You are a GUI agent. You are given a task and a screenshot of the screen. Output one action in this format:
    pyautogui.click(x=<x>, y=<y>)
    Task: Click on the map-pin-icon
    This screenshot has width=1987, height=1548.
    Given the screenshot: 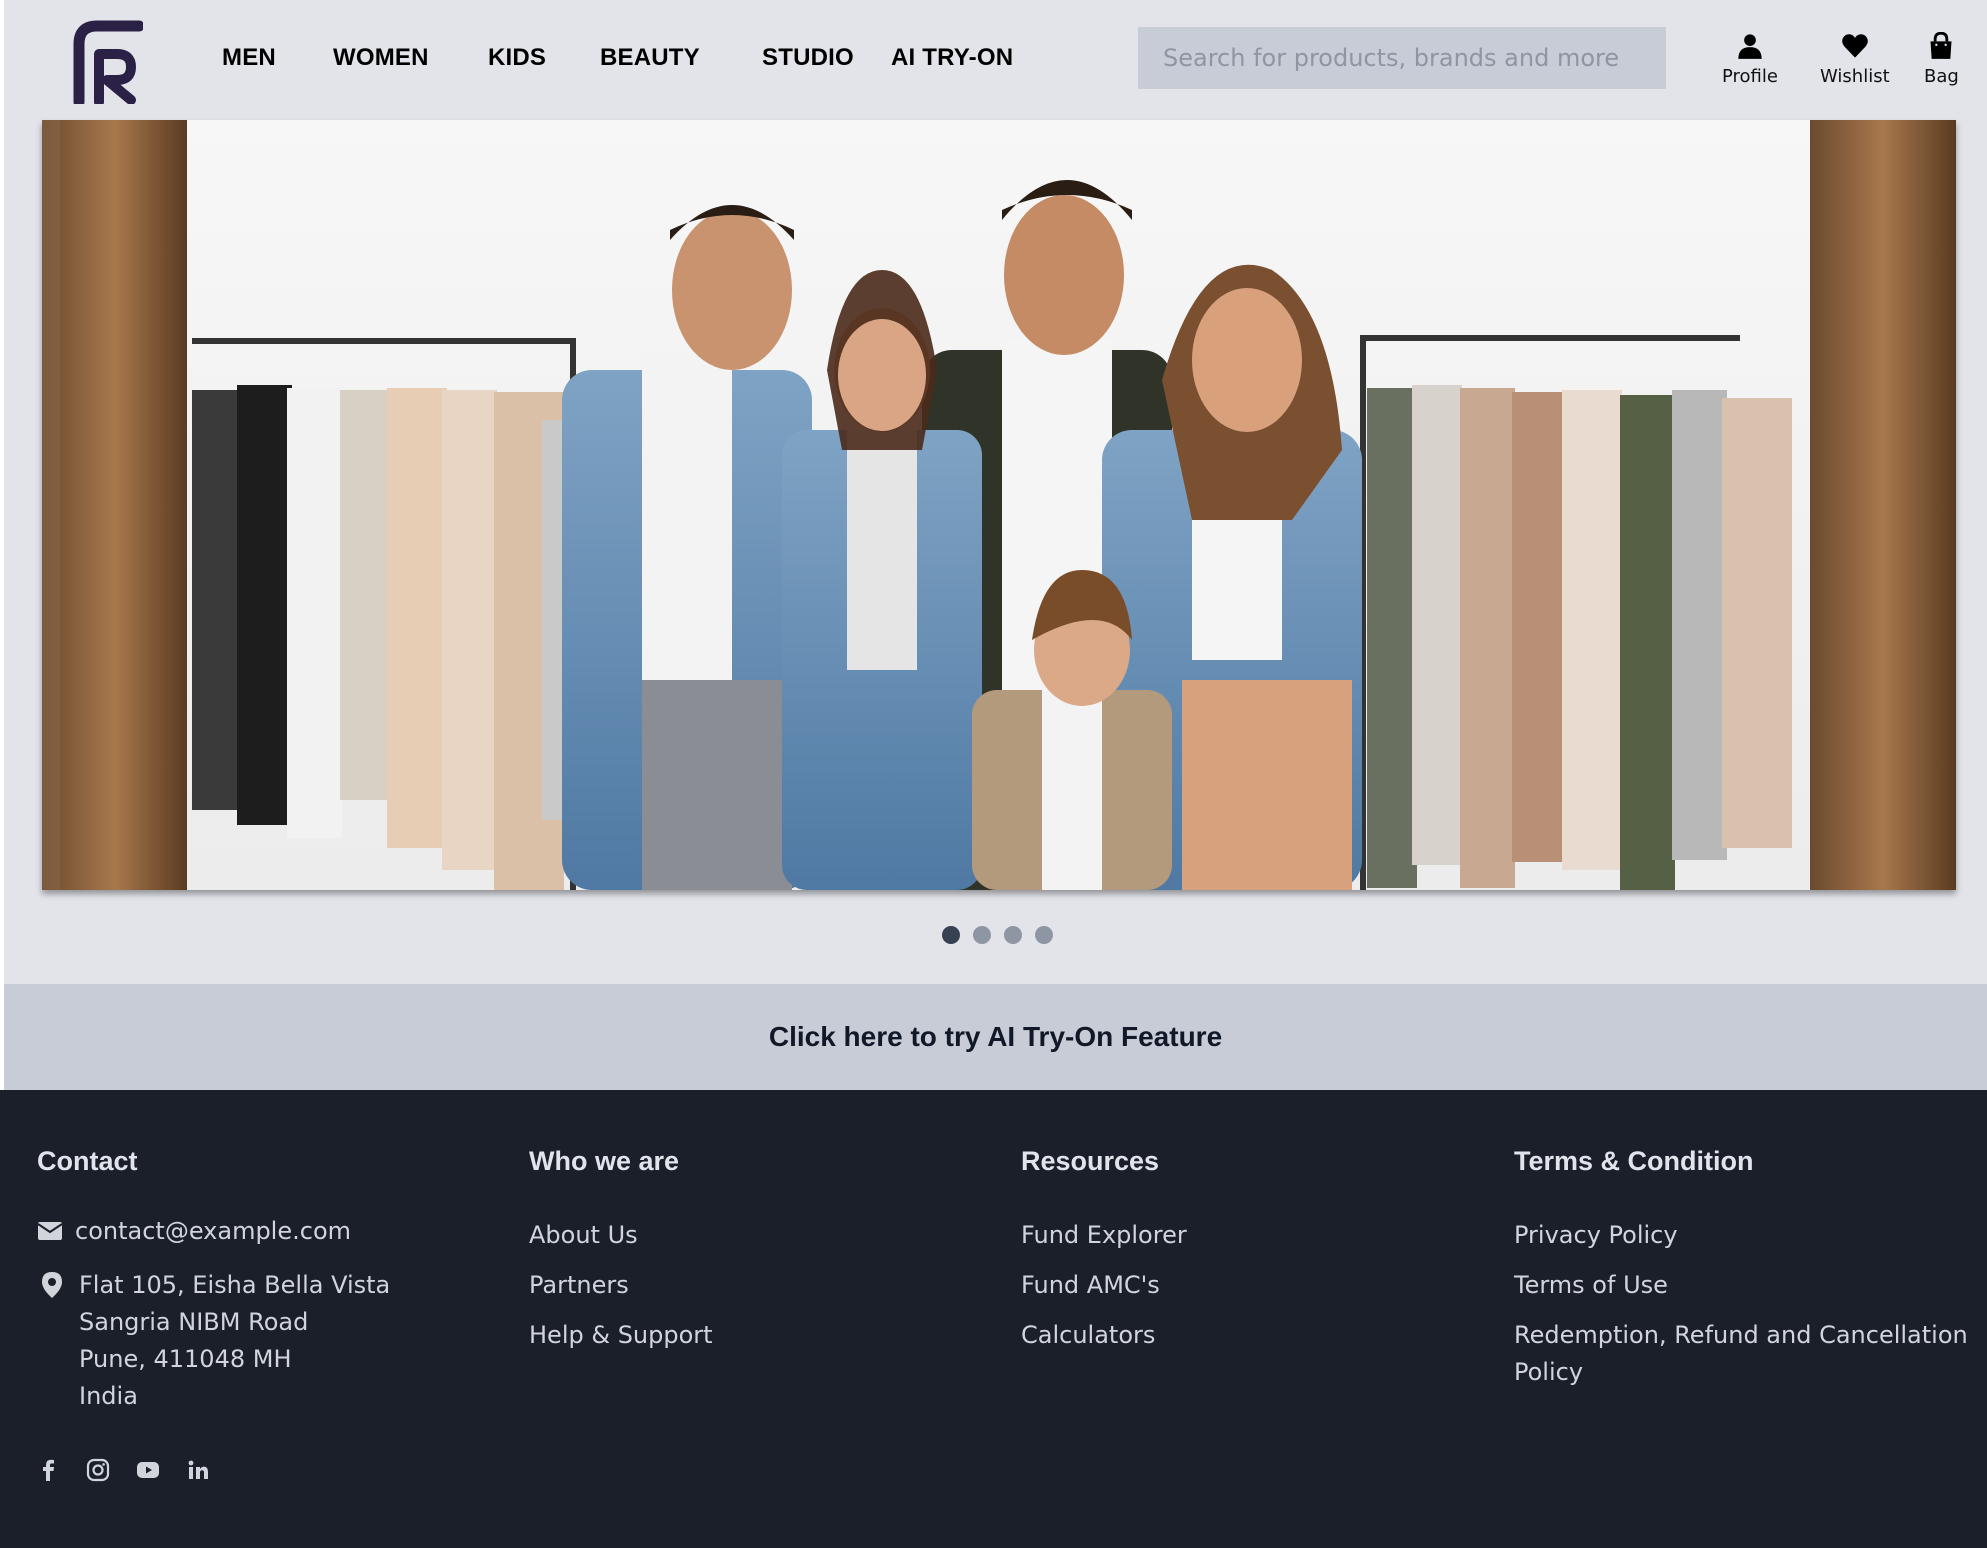 What is the action you would take?
    pyautogui.click(x=52, y=1285)
    